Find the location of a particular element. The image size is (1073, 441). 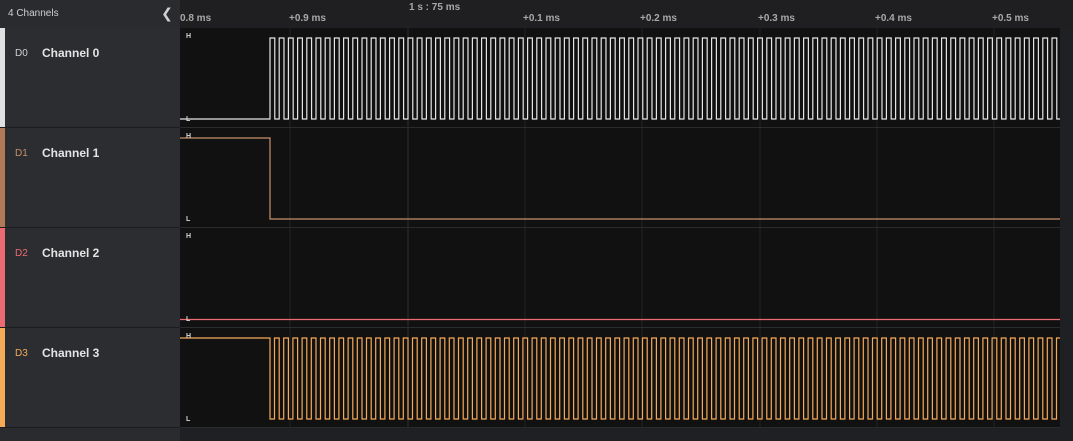

channel-0-low-label: L is located at coordinates (188, 119).